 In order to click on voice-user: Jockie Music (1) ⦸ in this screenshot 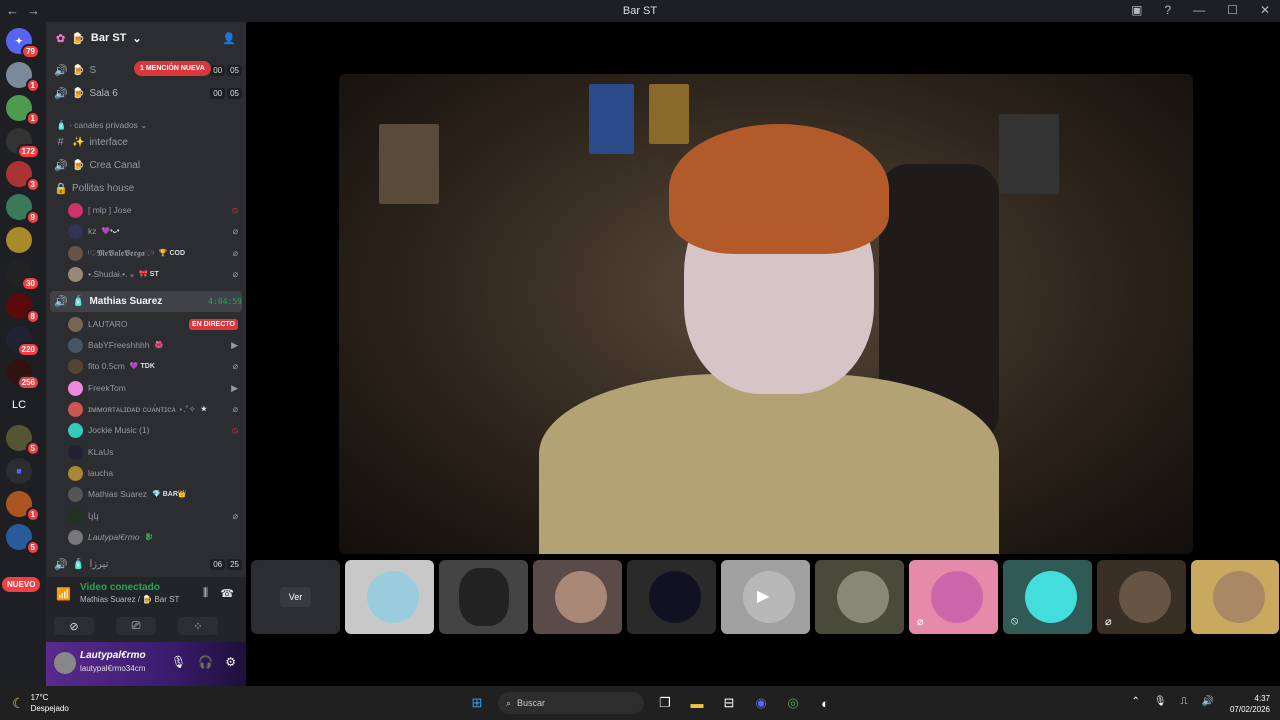, I will do `click(153, 430)`.